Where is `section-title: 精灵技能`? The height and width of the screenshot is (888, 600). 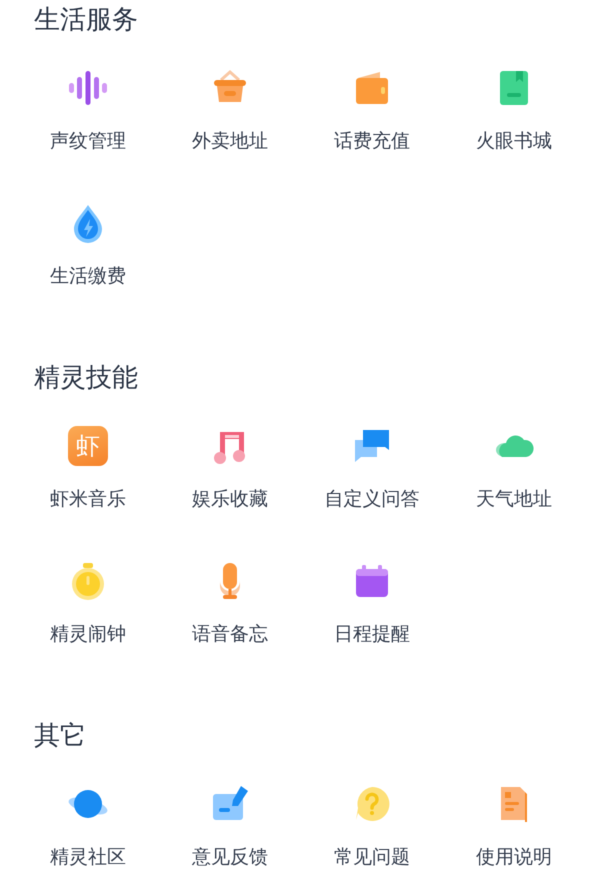 section-title: 精灵技能 is located at coordinates (86, 378).